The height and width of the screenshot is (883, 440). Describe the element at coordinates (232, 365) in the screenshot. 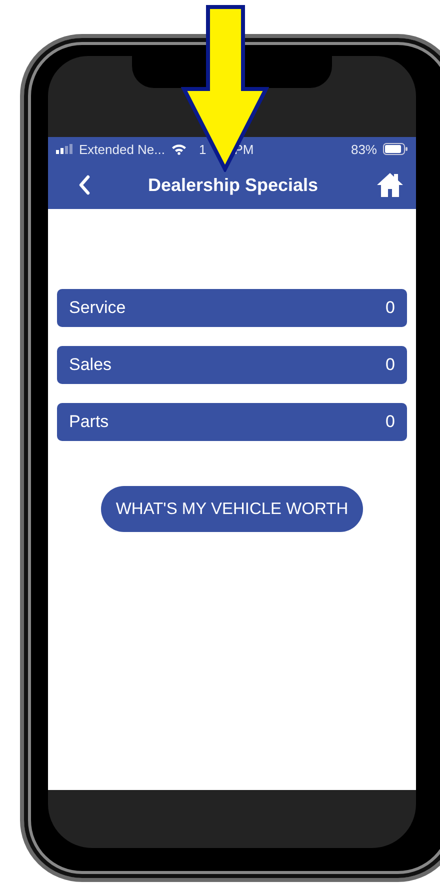

I see `category-row: Sales 0` at that location.